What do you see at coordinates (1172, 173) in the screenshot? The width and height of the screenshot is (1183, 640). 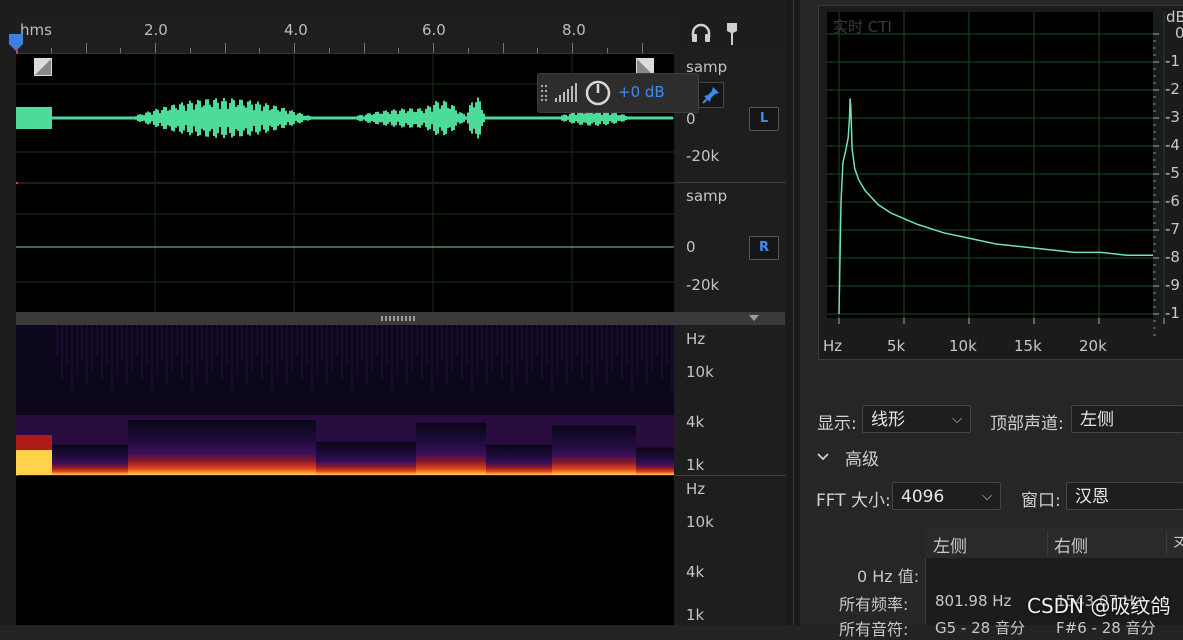 I see `db-tick: -5` at bounding box center [1172, 173].